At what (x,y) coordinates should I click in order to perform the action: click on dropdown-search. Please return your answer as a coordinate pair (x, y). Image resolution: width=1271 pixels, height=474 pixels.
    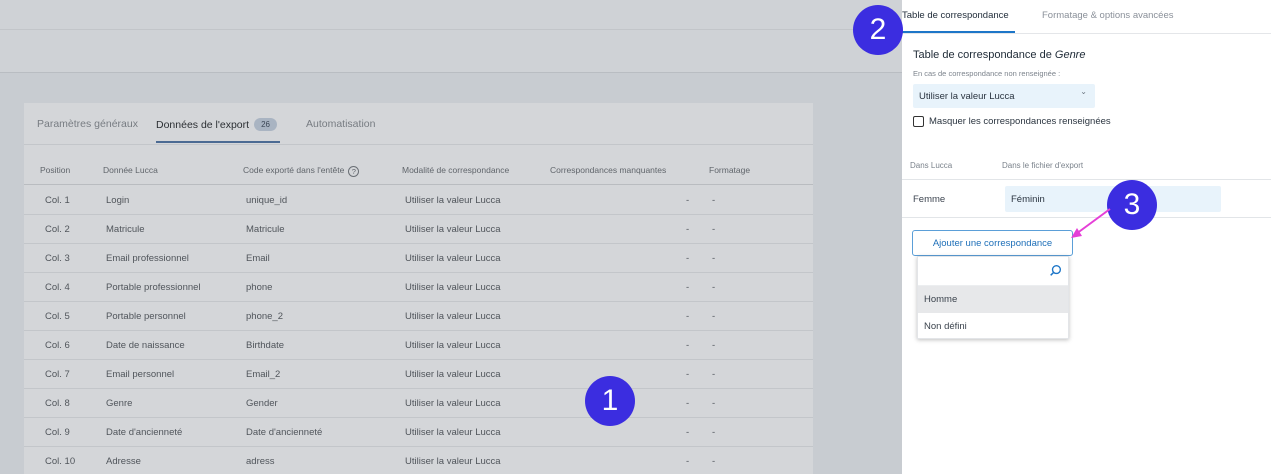
    Looking at the image, I should click on (993, 271).